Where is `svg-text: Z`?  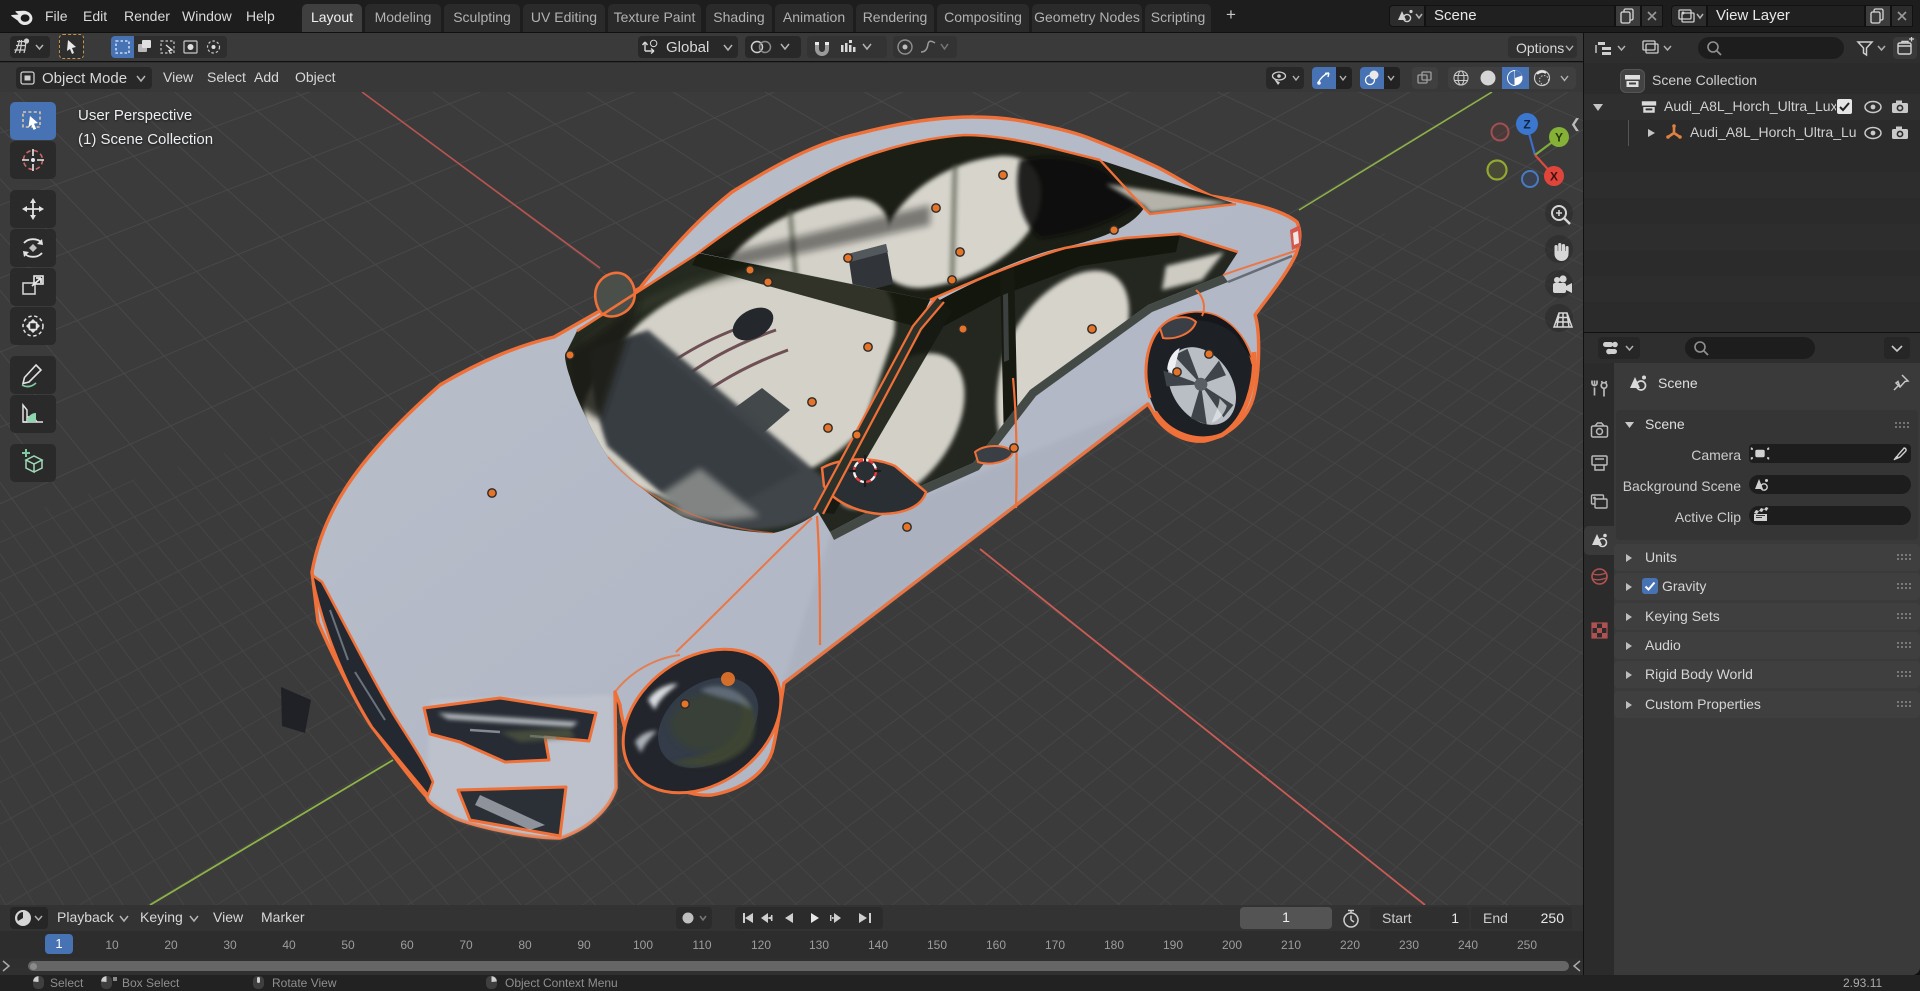 svg-text: Z is located at coordinates (1526, 125).